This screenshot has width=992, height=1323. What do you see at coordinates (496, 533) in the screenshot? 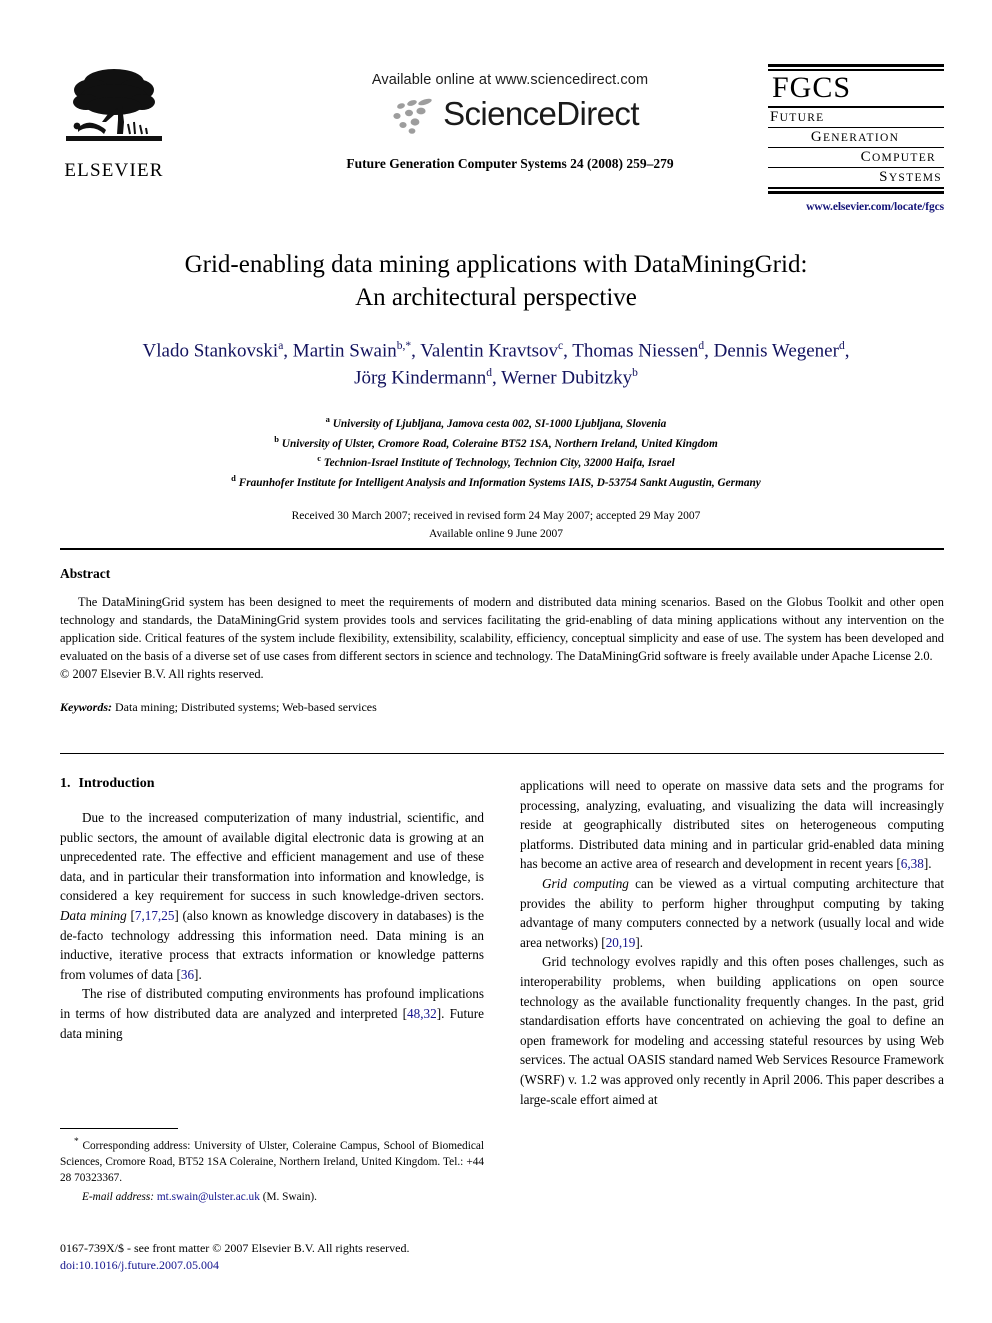
I see `available-online-date: Available online 9 June 2007` at bounding box center [496, 533].